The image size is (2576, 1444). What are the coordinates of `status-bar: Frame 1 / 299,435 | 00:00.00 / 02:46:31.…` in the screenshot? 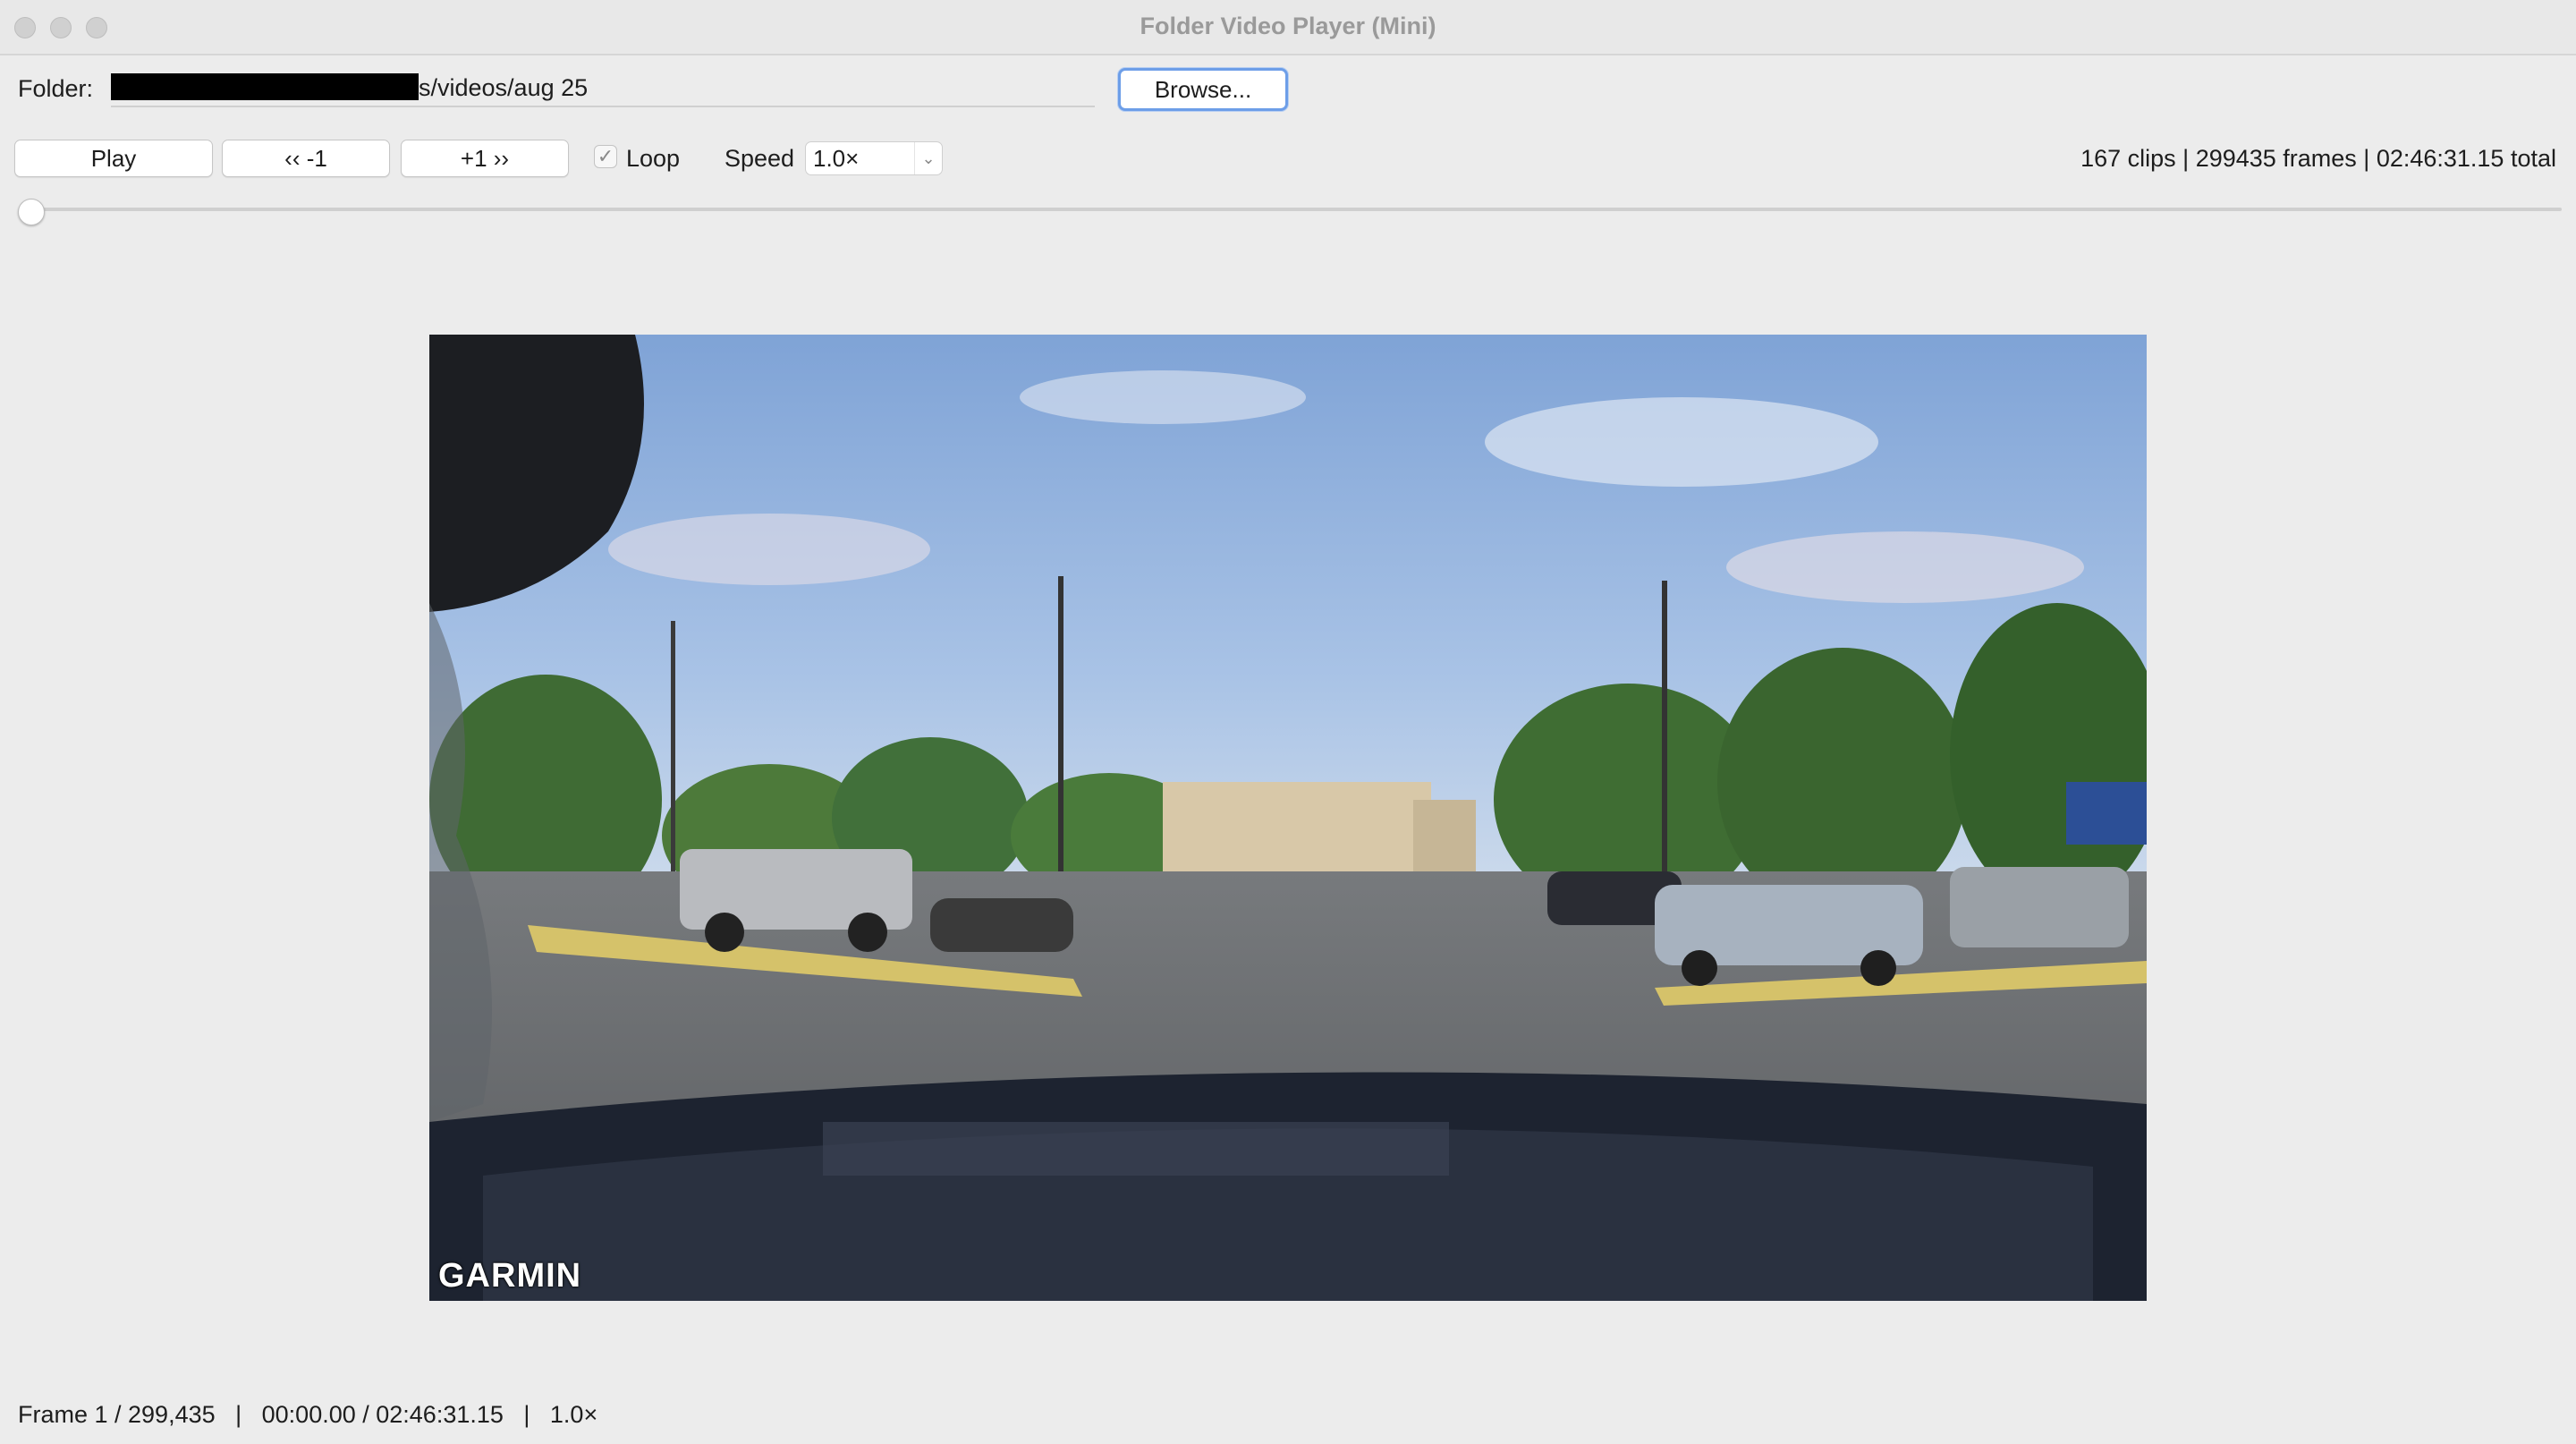 It's located at (308, 1414).